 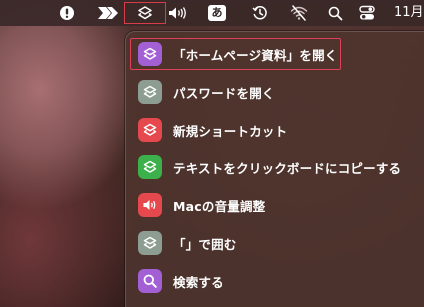 I want to click on arrow-forward-icon, so click(x=108, y=13).